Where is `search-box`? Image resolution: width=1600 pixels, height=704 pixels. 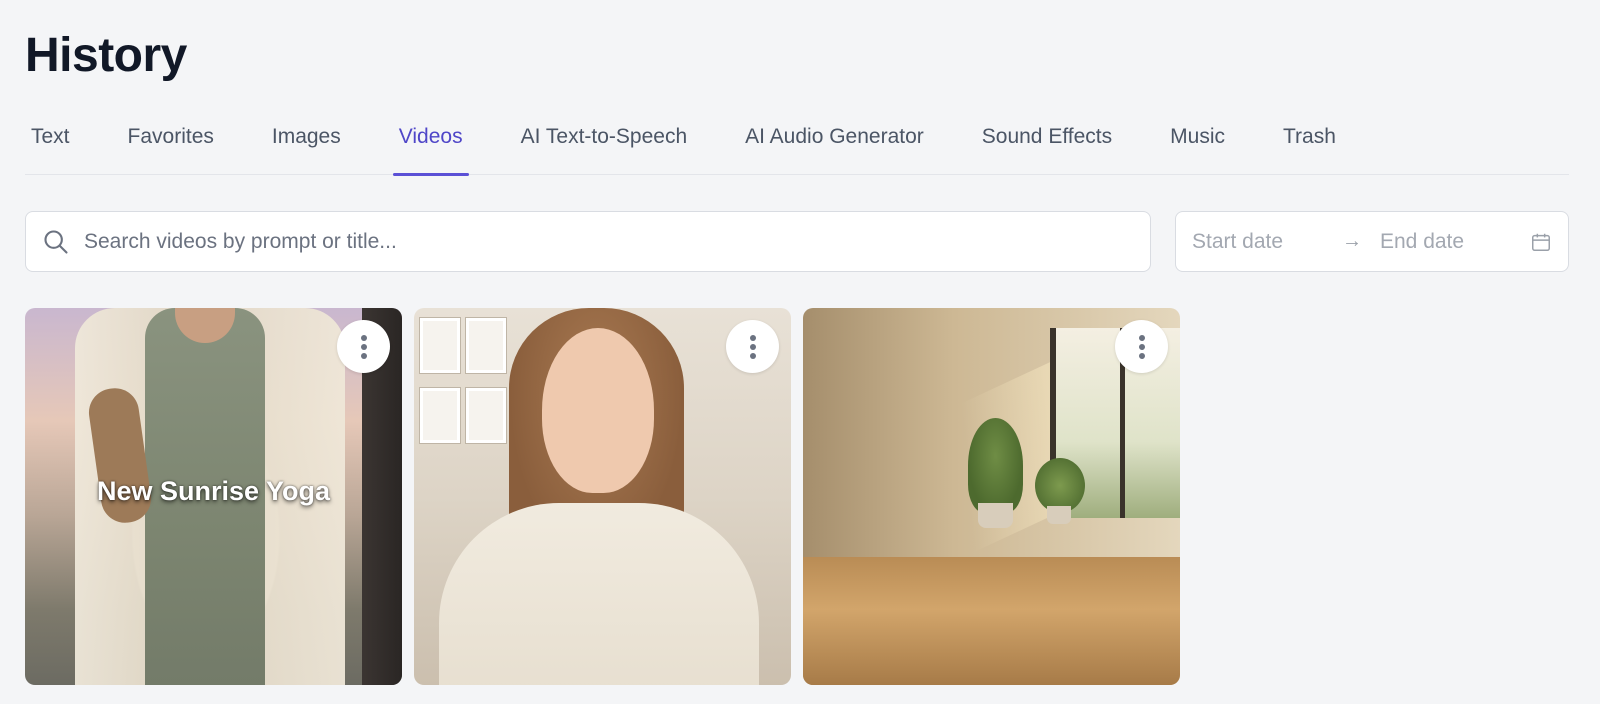 search-box is located at coordinates (588, 241).